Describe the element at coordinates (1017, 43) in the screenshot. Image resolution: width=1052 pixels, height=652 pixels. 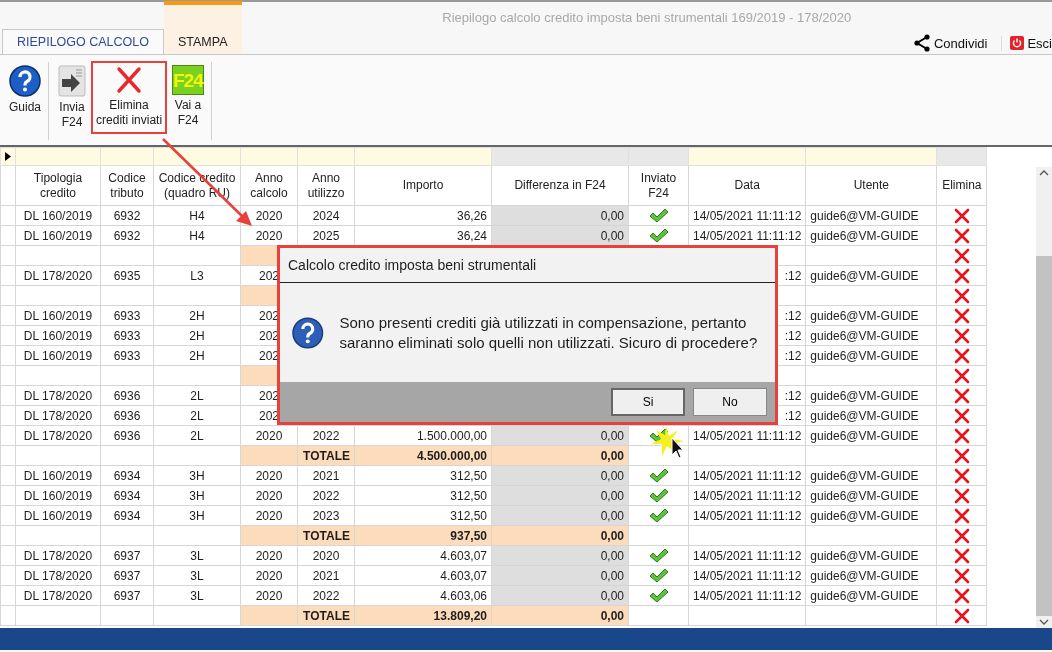
I see `power-icon` at that location.